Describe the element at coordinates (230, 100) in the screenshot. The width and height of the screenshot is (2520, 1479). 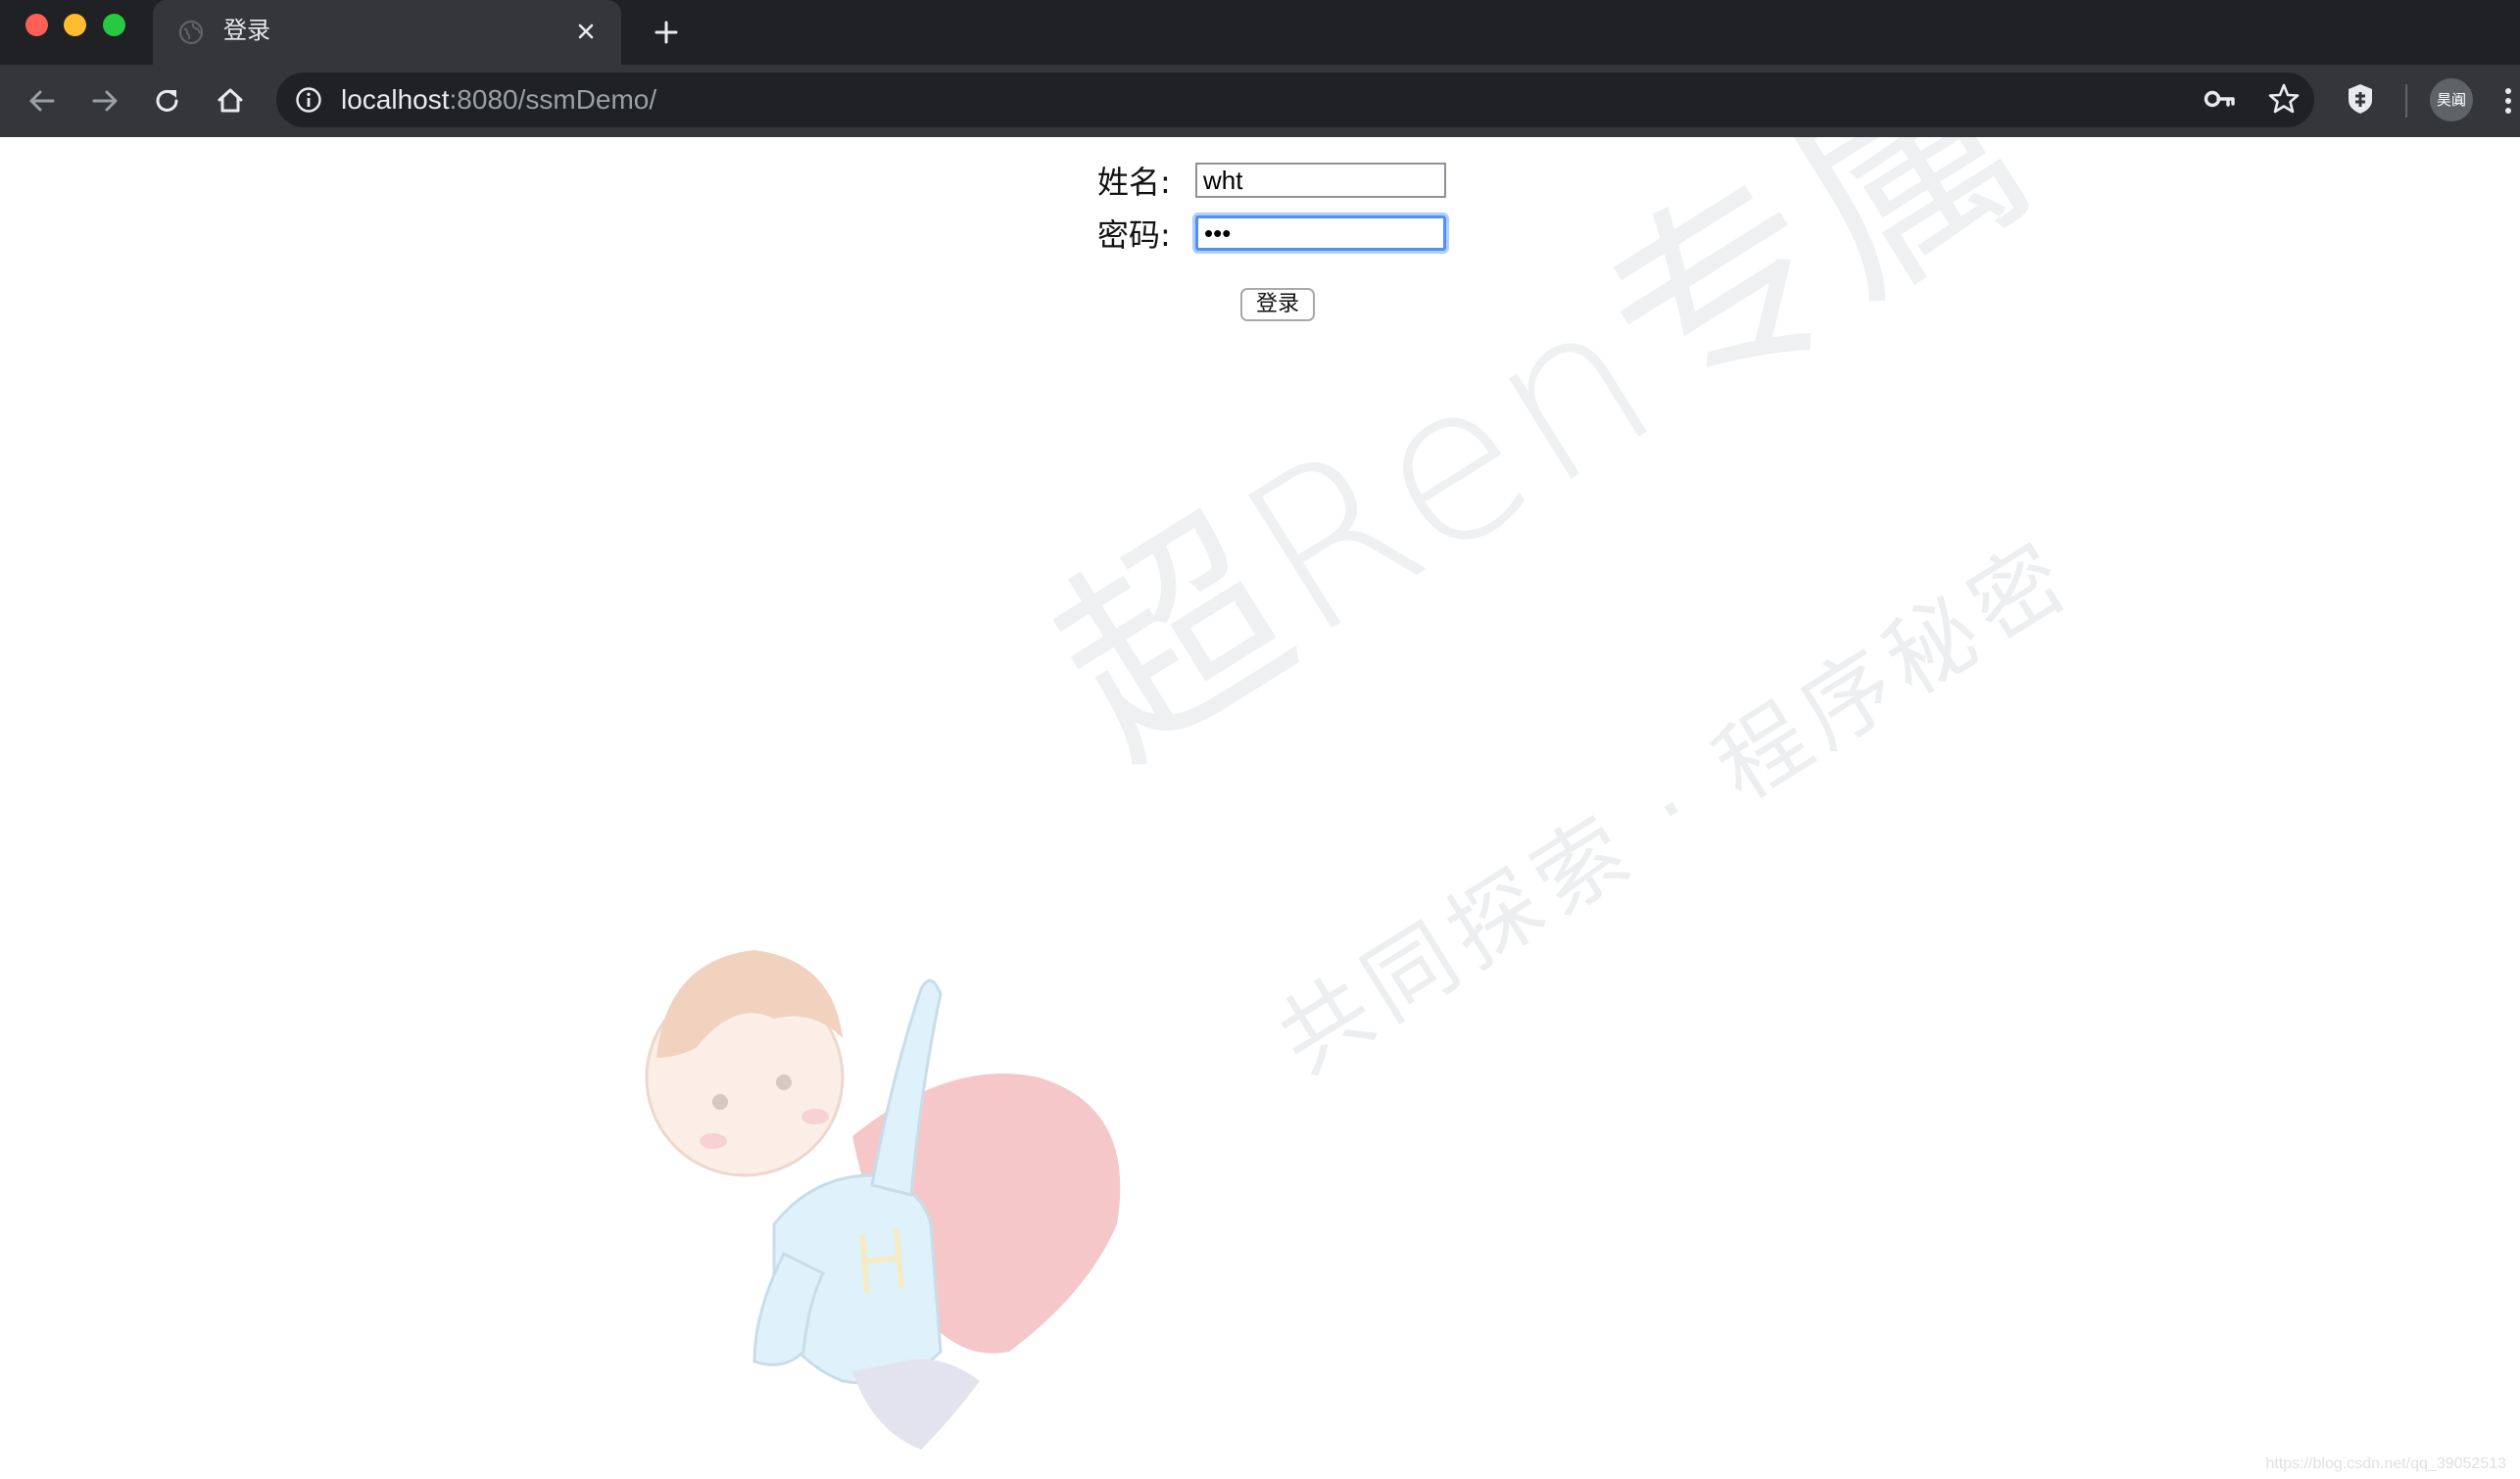
I see `home-icon` at that location.